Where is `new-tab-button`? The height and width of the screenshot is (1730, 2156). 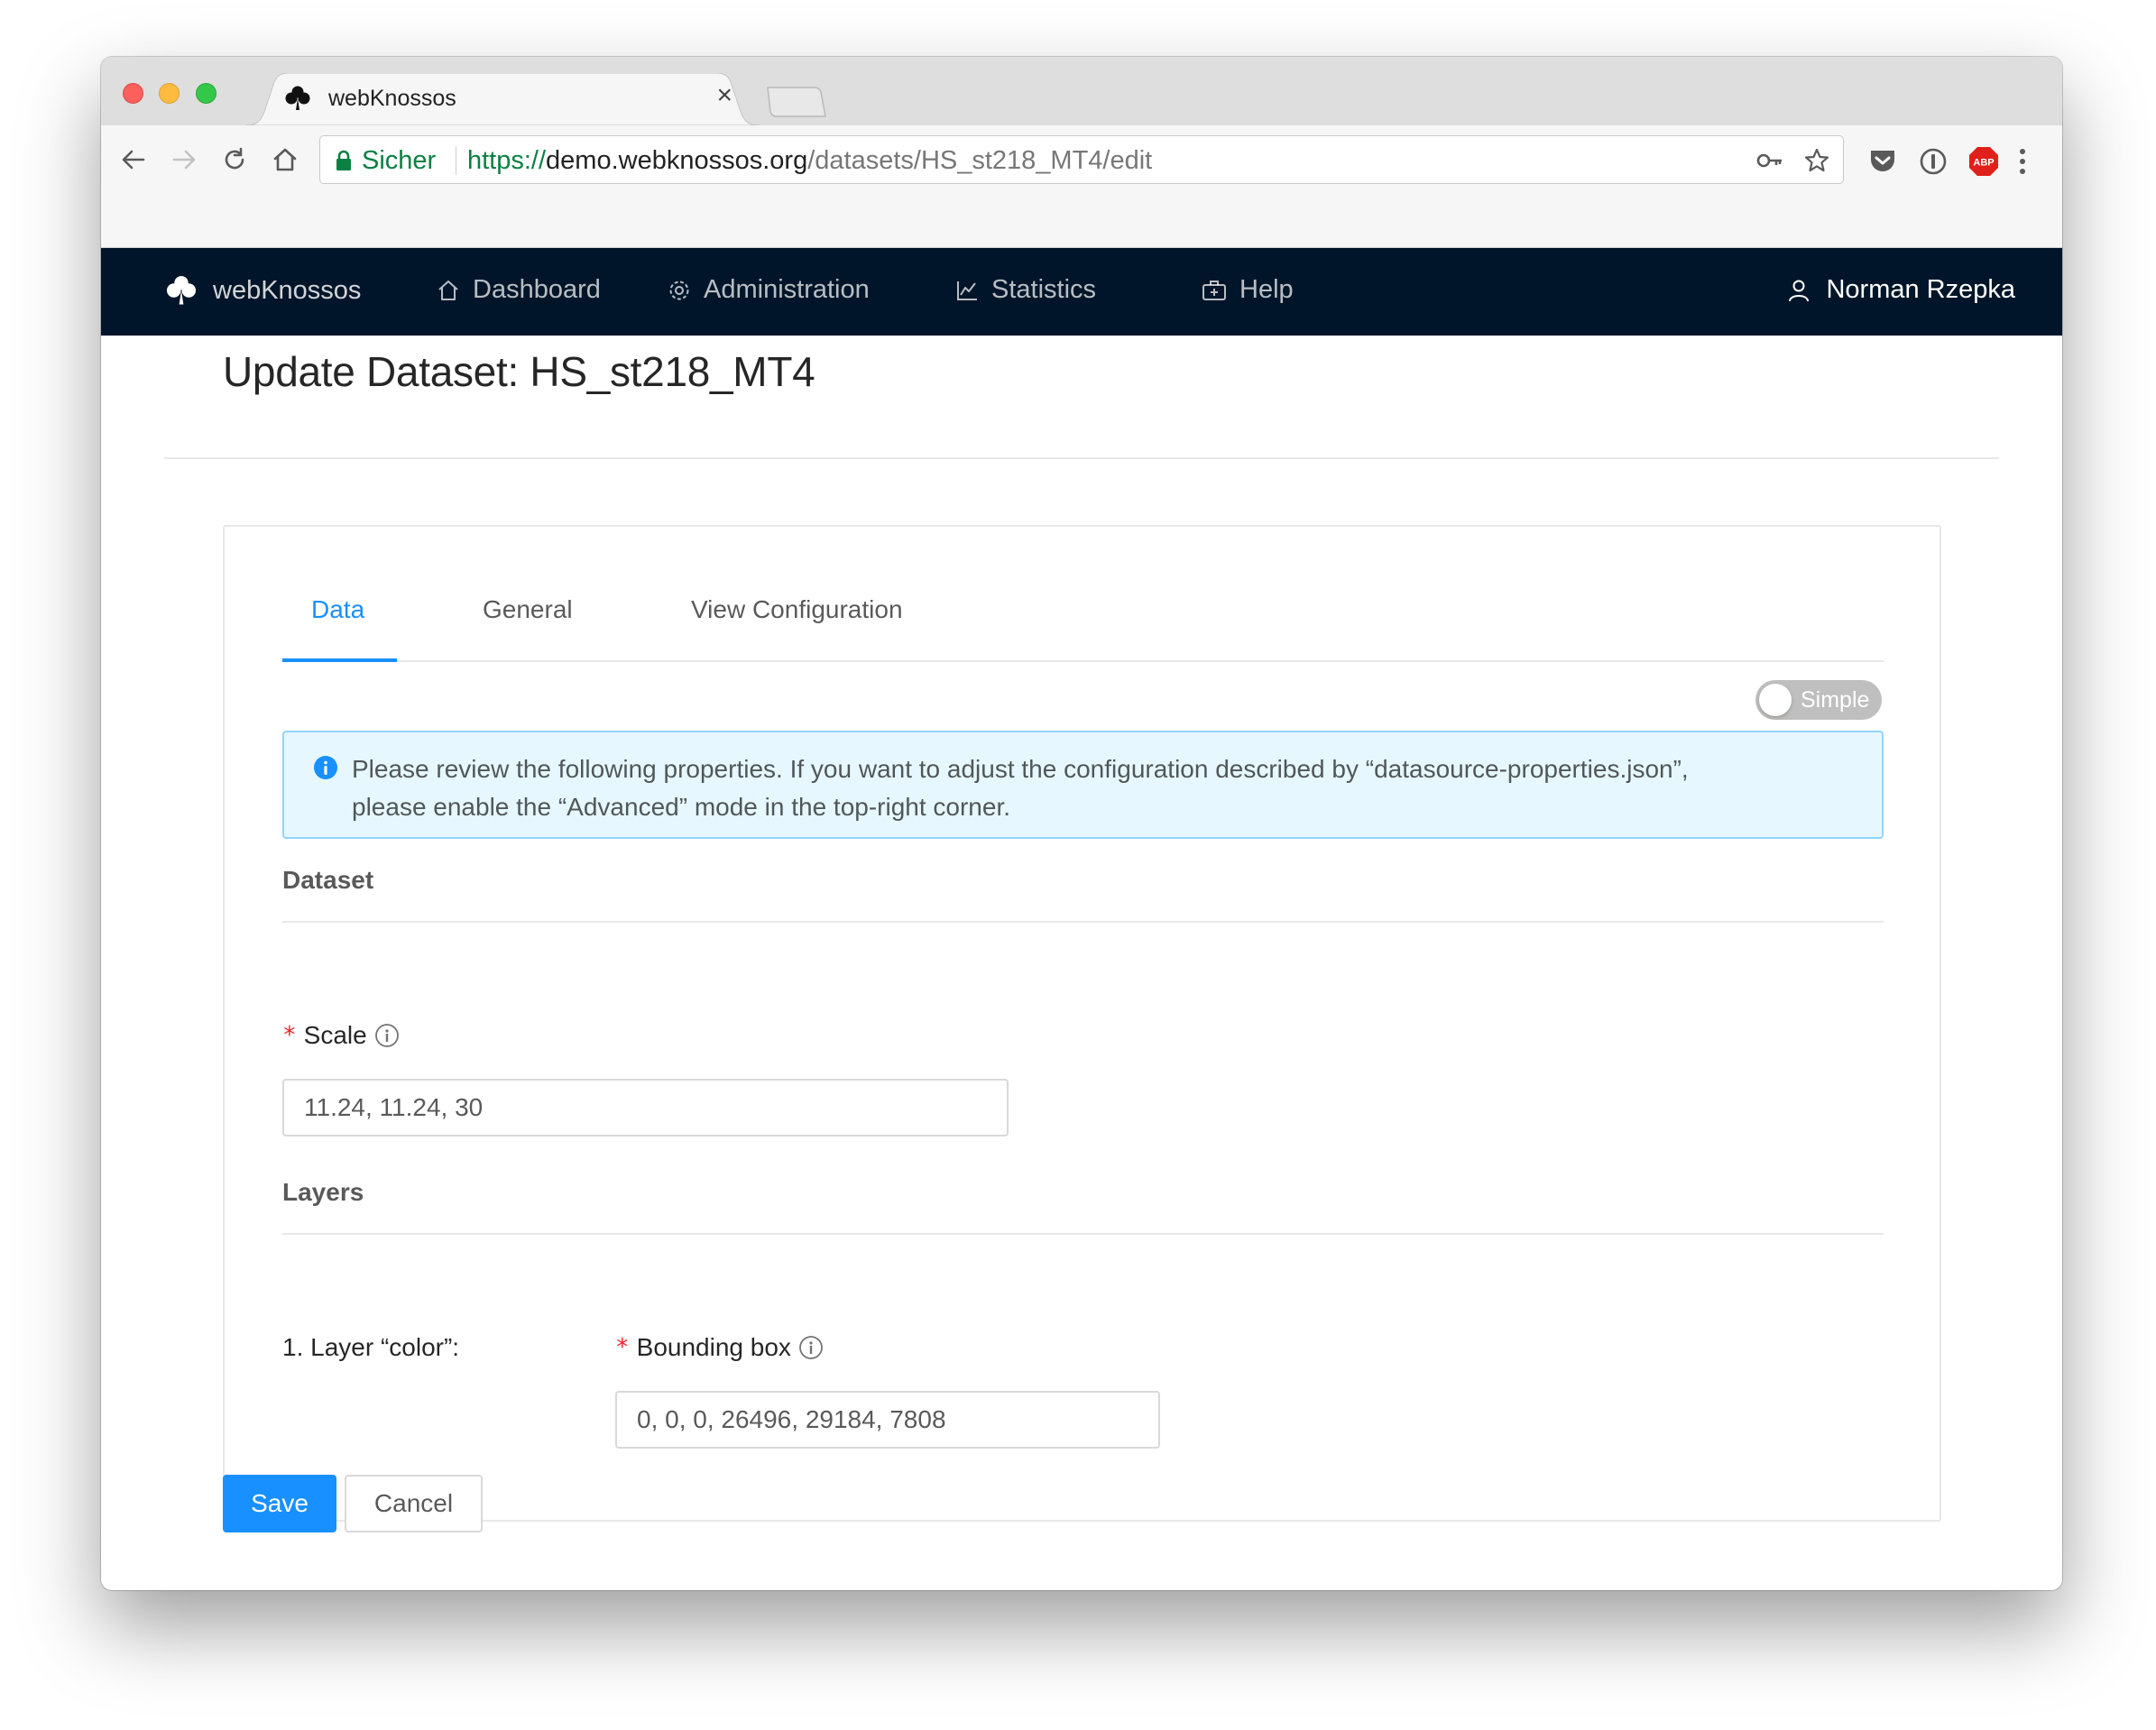 new-tab-button is located at coordinates (795, 102).